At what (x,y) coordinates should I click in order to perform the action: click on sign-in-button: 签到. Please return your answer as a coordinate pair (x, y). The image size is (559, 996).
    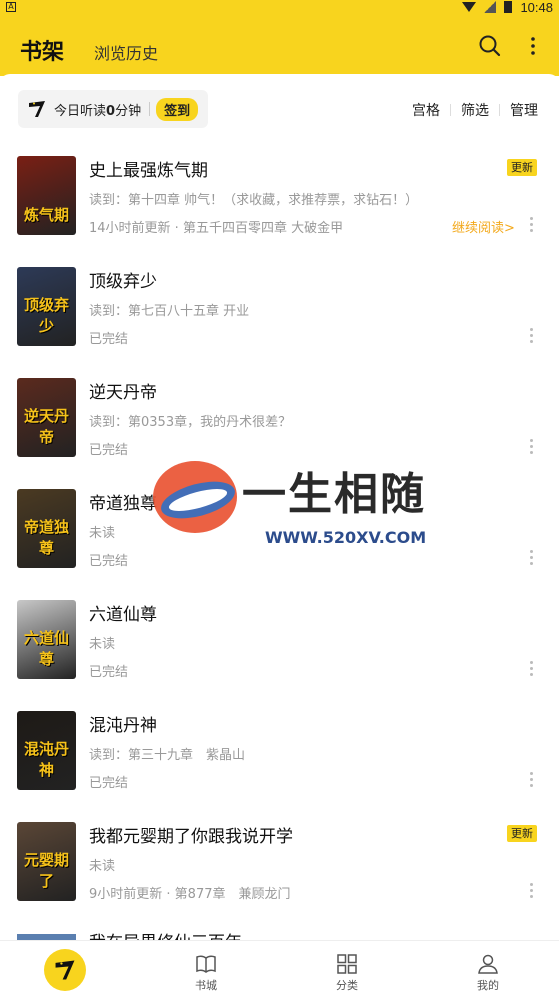
    Looking at the image, I should click on (177, 109).